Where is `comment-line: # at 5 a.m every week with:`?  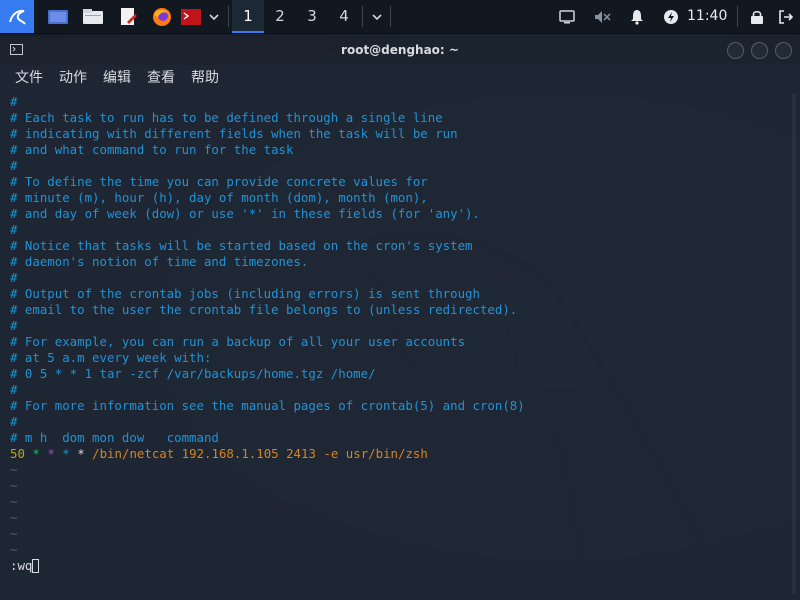
comment-line: # at 5 a.m every week with: is located at coordinates (111, 357).